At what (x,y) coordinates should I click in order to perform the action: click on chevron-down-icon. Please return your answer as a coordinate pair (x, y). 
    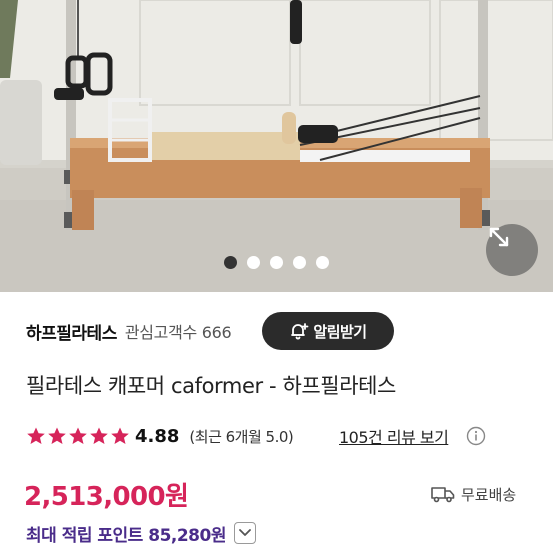
    Looking at the image, I should click on (245, 532).